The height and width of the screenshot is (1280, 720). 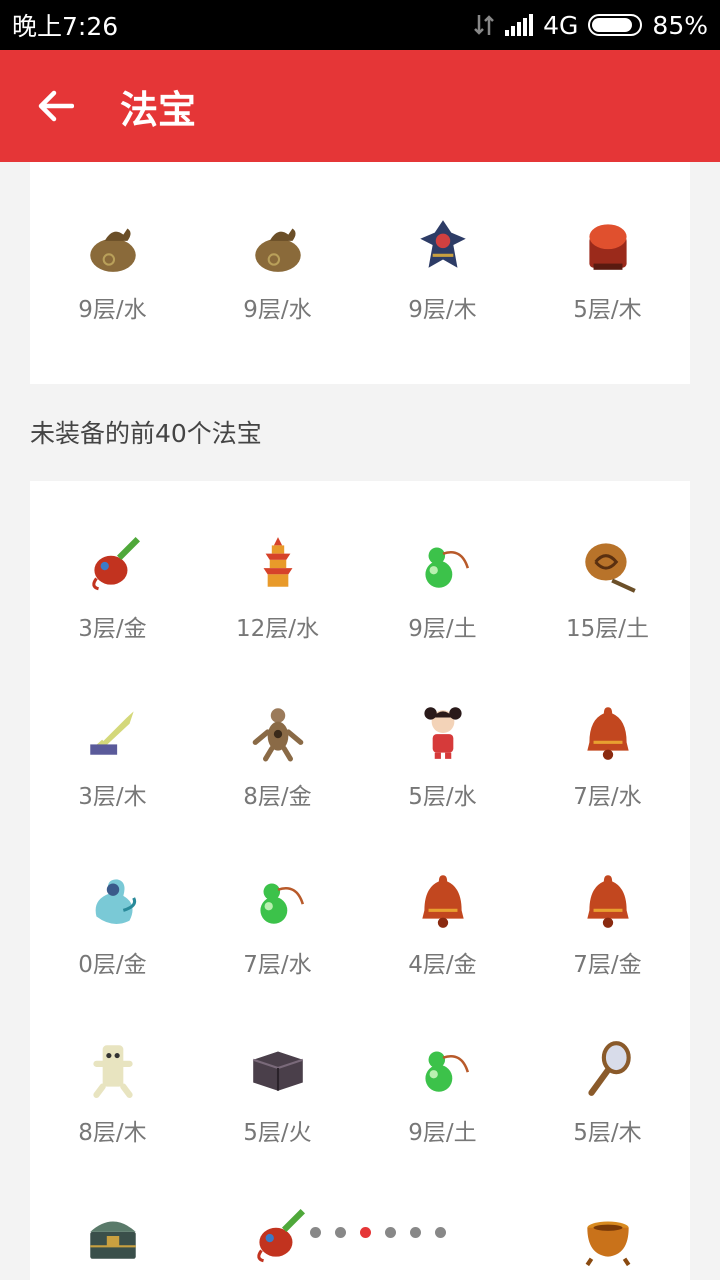 I want to click on unequipped-item: 0层/金, so click(x=112, y=923).